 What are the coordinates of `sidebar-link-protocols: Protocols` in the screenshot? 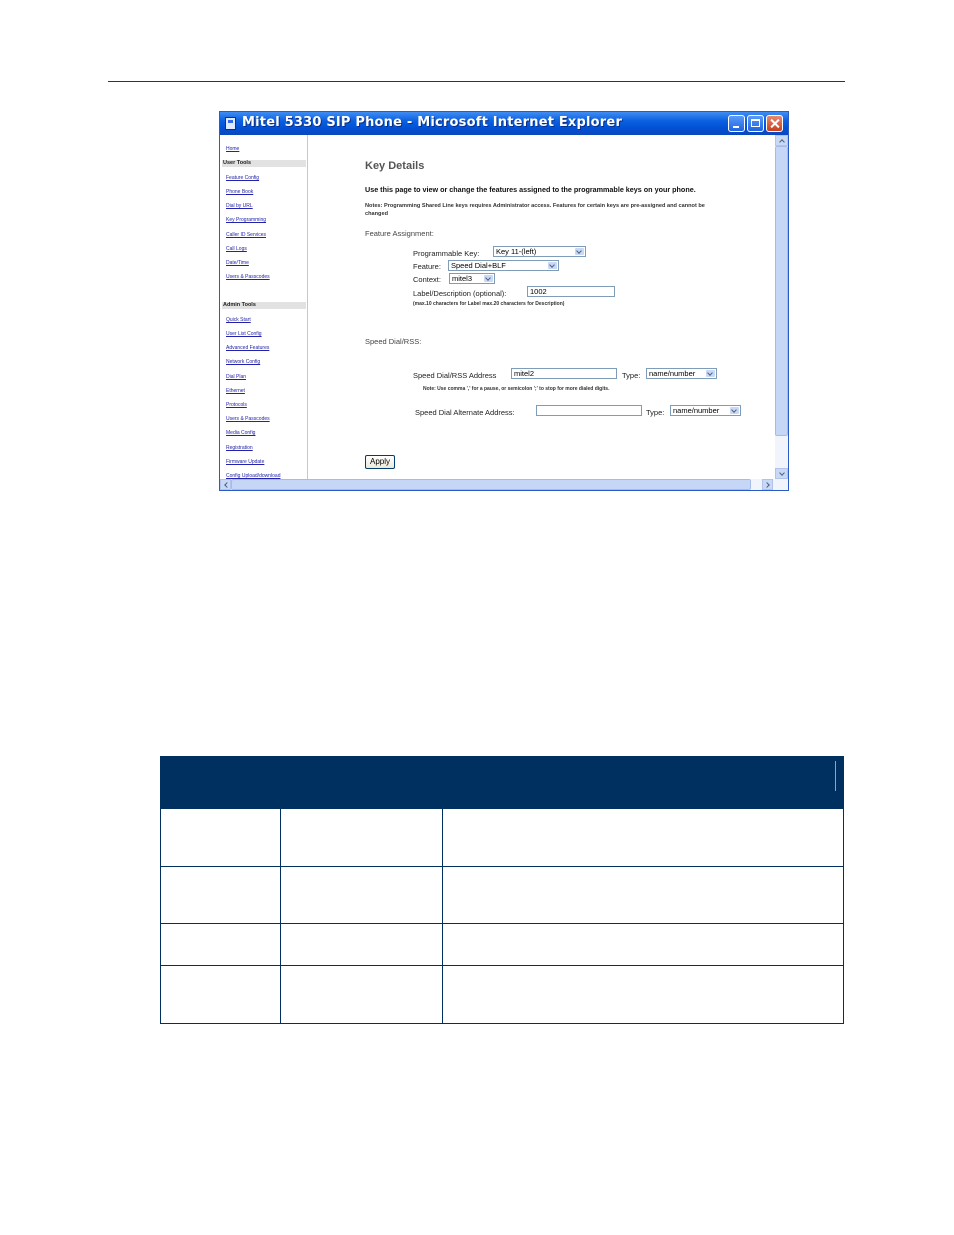 It's located at (236, 405).